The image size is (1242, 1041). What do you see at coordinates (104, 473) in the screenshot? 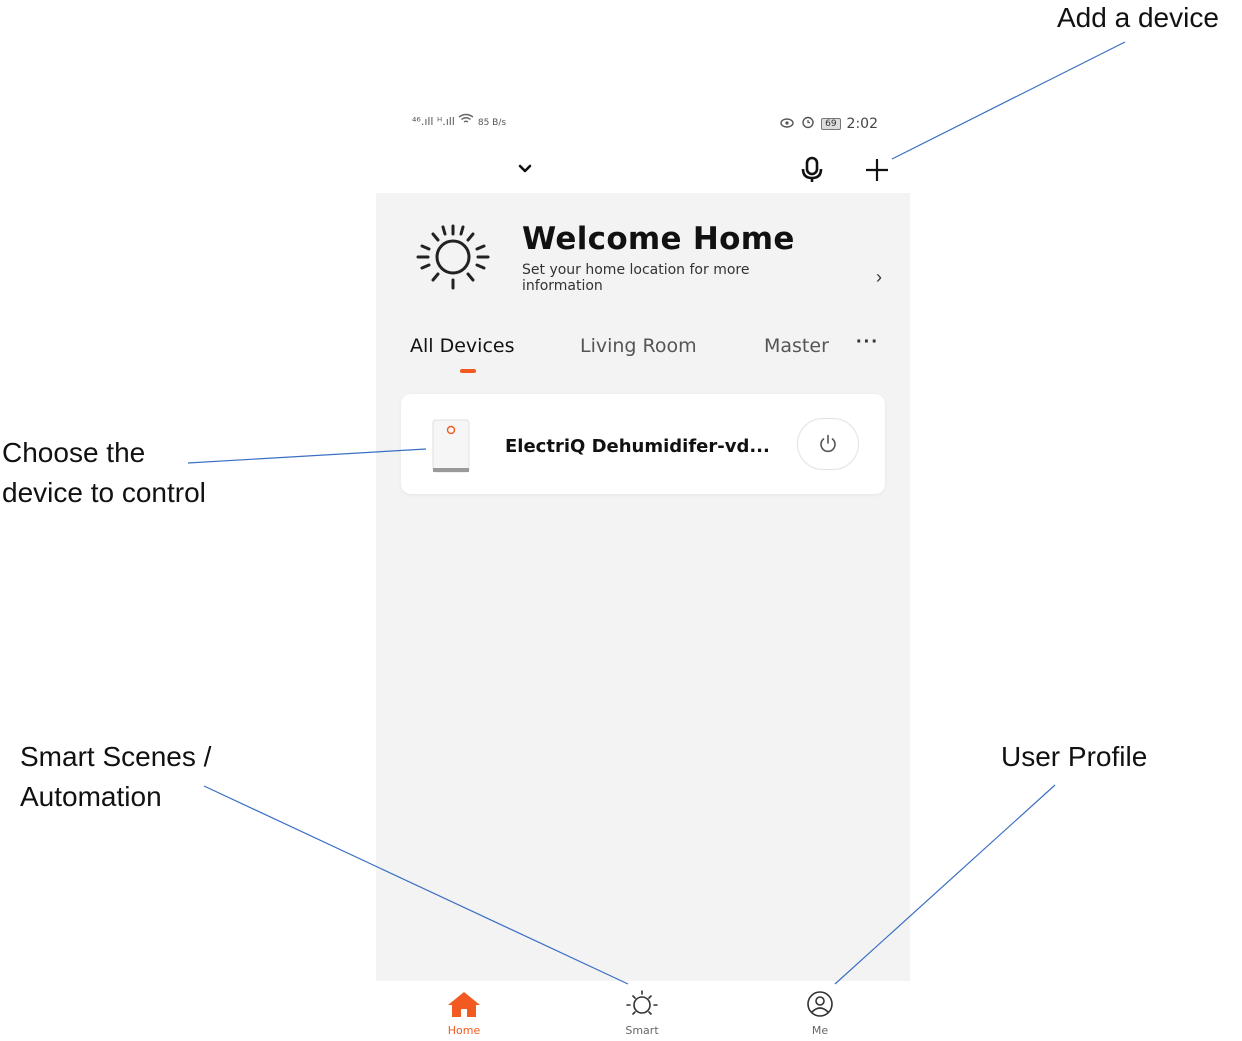
I see `callout-choose-device: Choose the device to control` at bounding box center [104, 473].